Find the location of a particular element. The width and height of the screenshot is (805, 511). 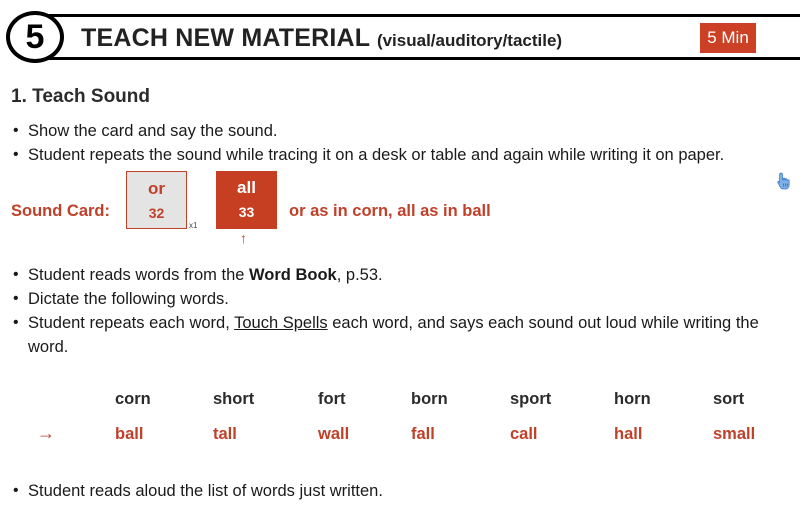

list-item: Dictate the following words. is located at coordinates (406, 299).